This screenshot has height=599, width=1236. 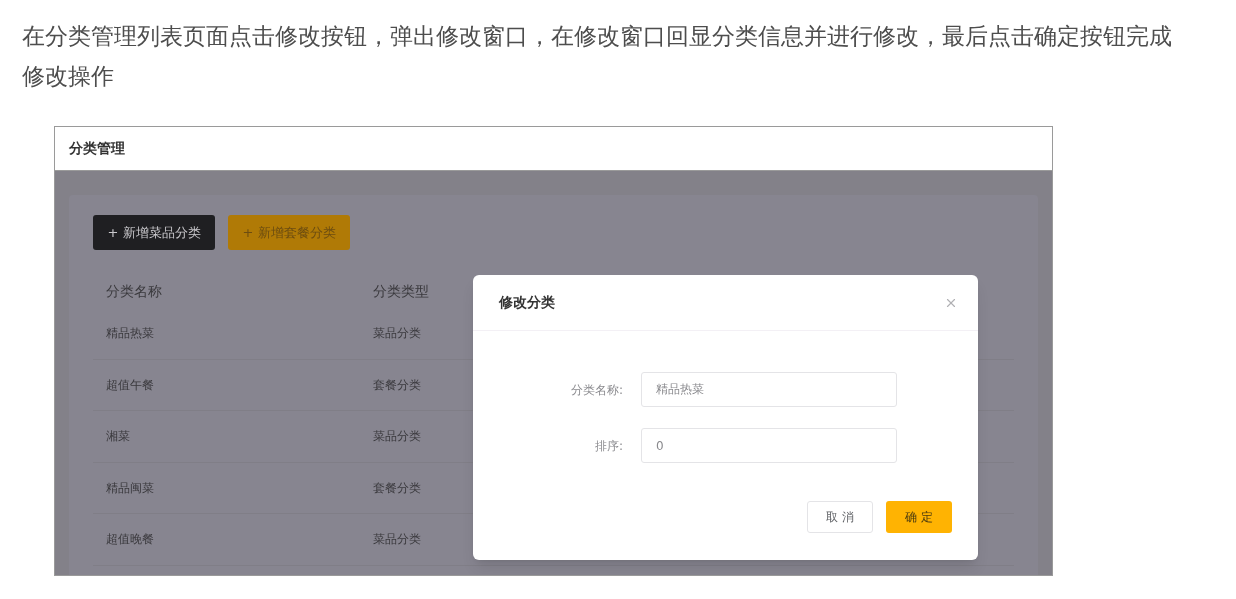 What do you see at coordinates (130, 334) in the screenshot?
I see `table-cell-text: 精品热菜` at bounding box center [130, 334].